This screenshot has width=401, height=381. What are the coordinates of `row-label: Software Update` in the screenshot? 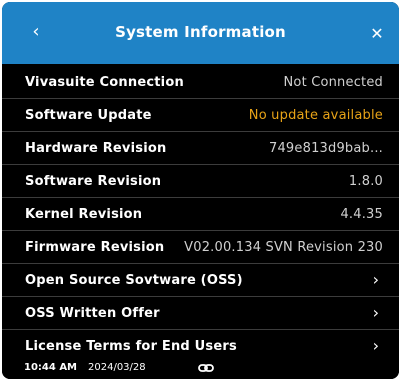 It's located at (88, 115).